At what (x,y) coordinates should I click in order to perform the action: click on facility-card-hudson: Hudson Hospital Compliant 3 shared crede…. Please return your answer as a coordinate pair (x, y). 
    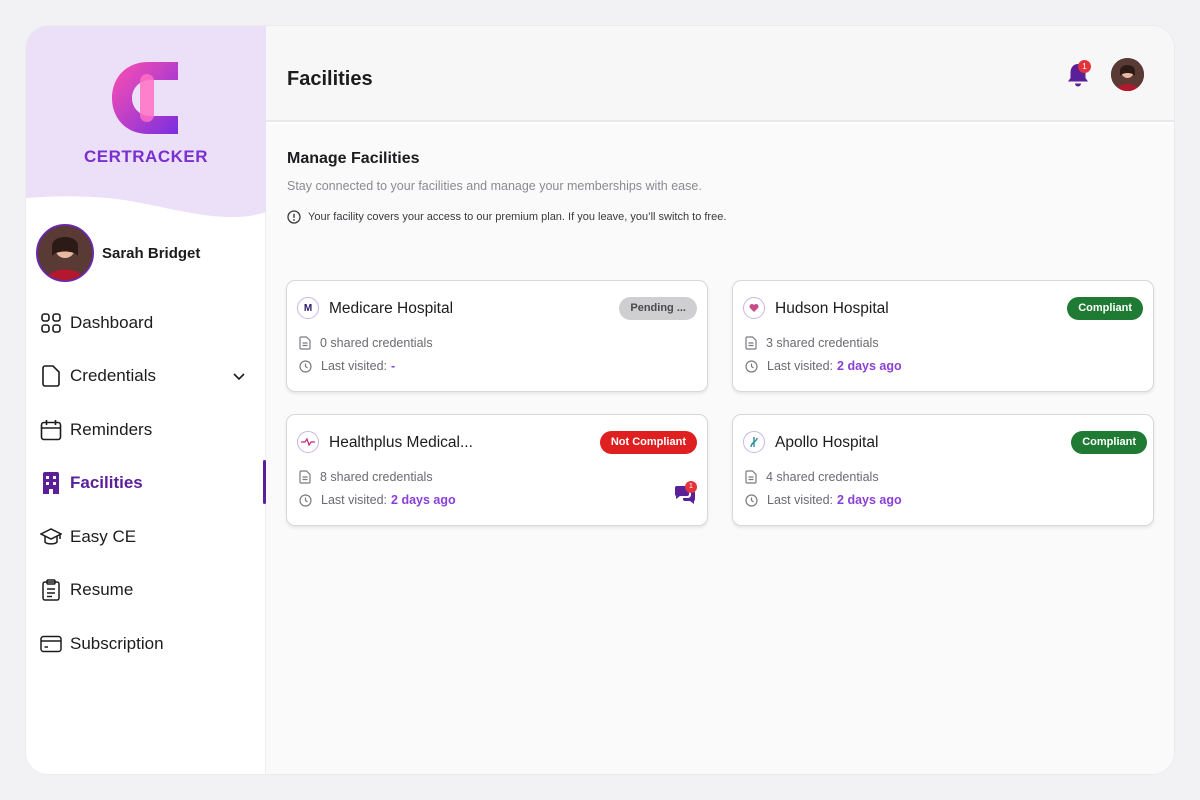
    Looking at the image, I should click on (943, 336).